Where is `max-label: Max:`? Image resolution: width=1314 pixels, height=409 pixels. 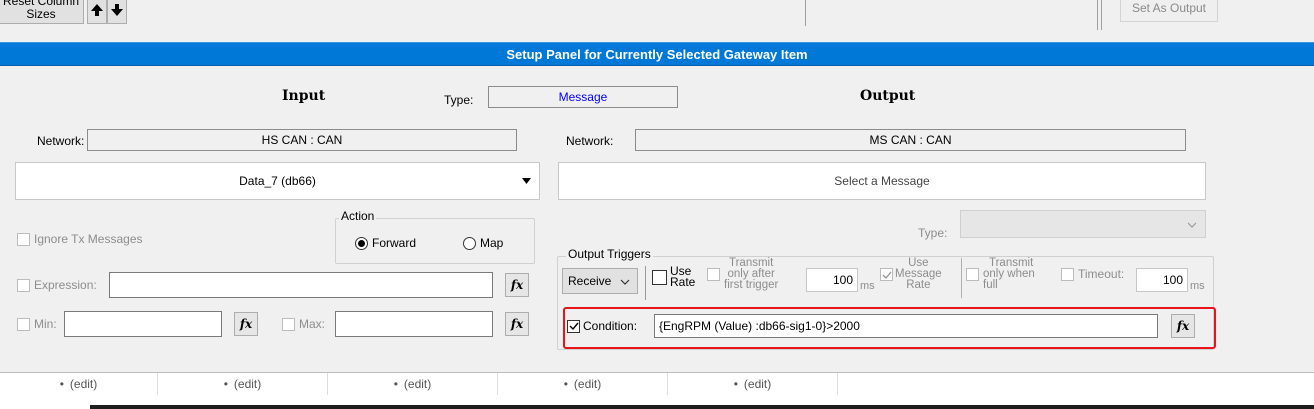
max-label: Max: is located at coordinates (312, 324).